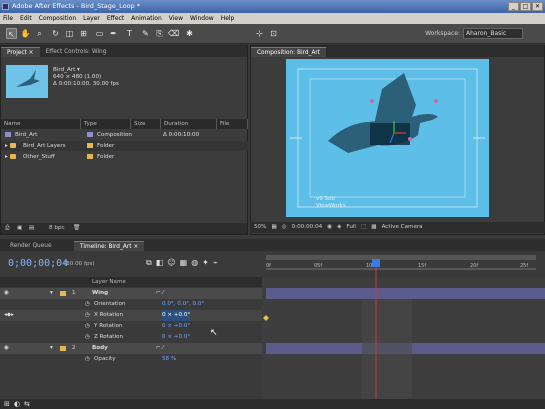 This screenshot has width=545, height=409. I want to click on property-row: ◷ Y Rotation 0 × +0.0°, so click(131, 326).